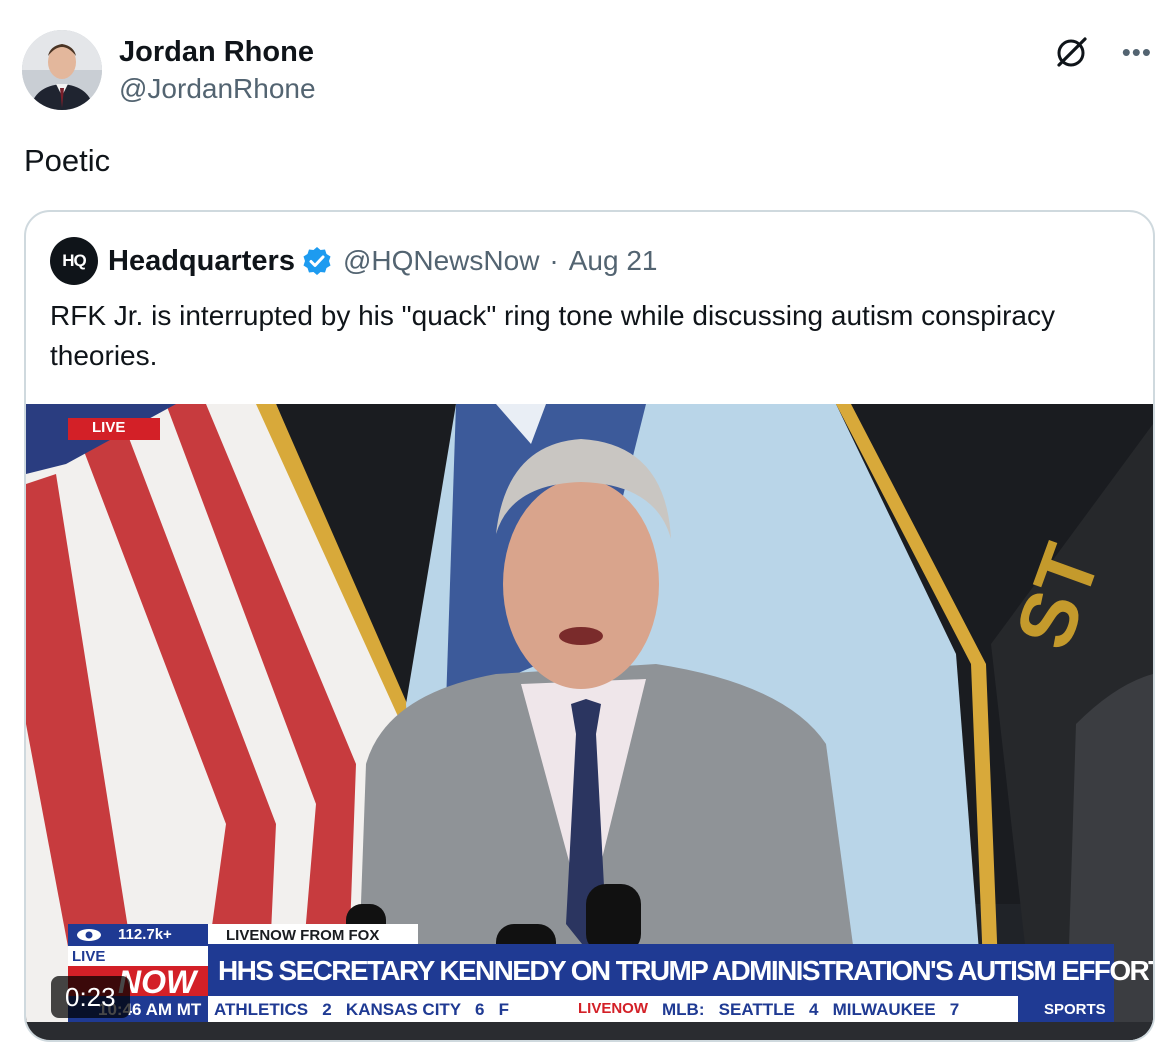 The height and width of the screenshot is (1058, 1166). Describe the element at coordinates (217, 89) in the screenshot. I see `author-handle: @JordanRhone` at that location.